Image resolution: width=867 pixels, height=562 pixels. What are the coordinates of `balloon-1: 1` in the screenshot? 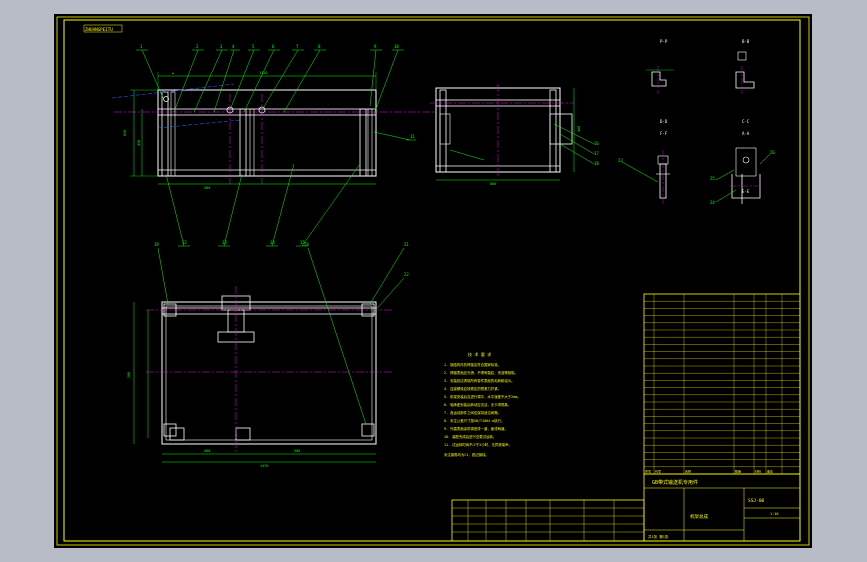 It's located at (141, 46).